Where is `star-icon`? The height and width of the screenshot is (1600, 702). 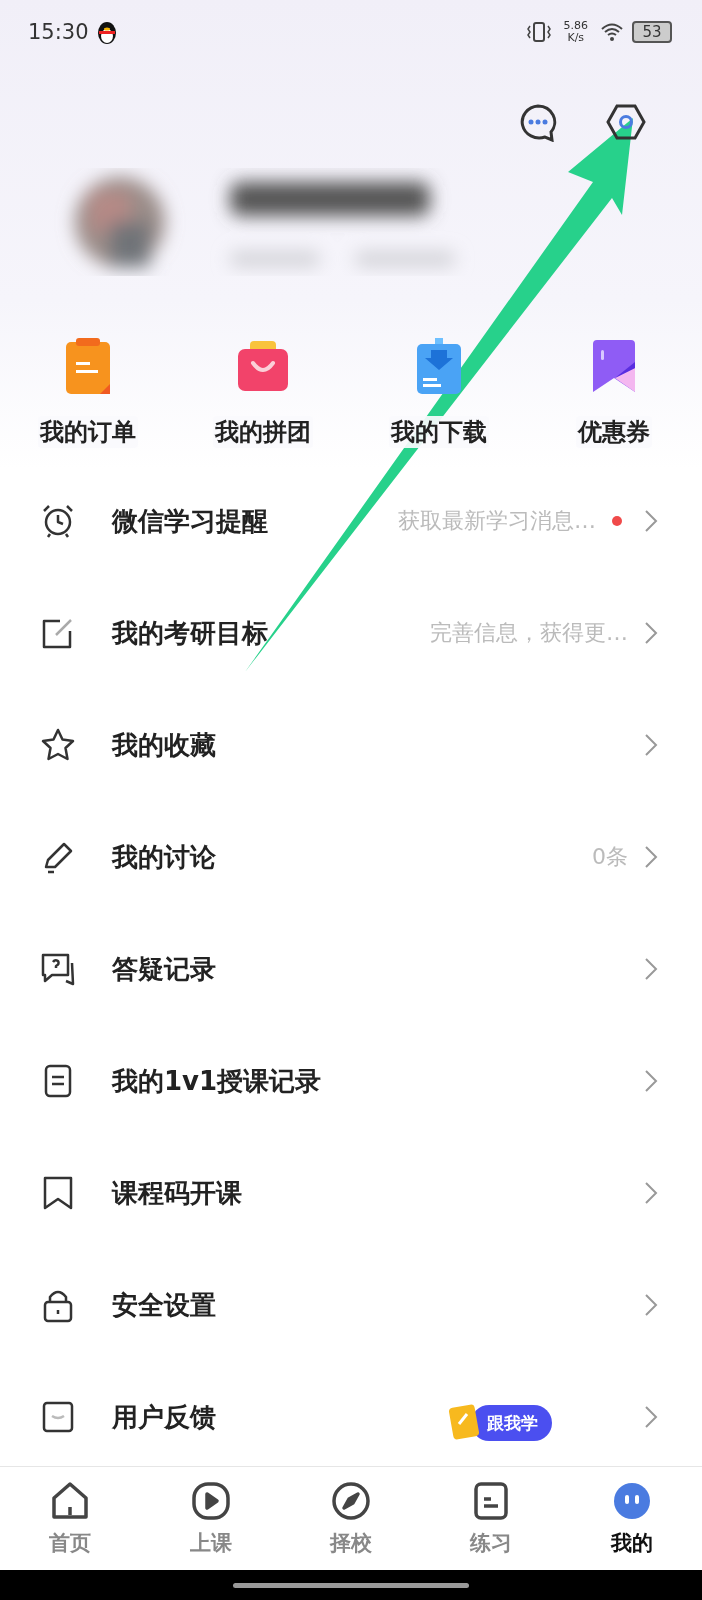
star-icon is located at coordinates (58, 745).